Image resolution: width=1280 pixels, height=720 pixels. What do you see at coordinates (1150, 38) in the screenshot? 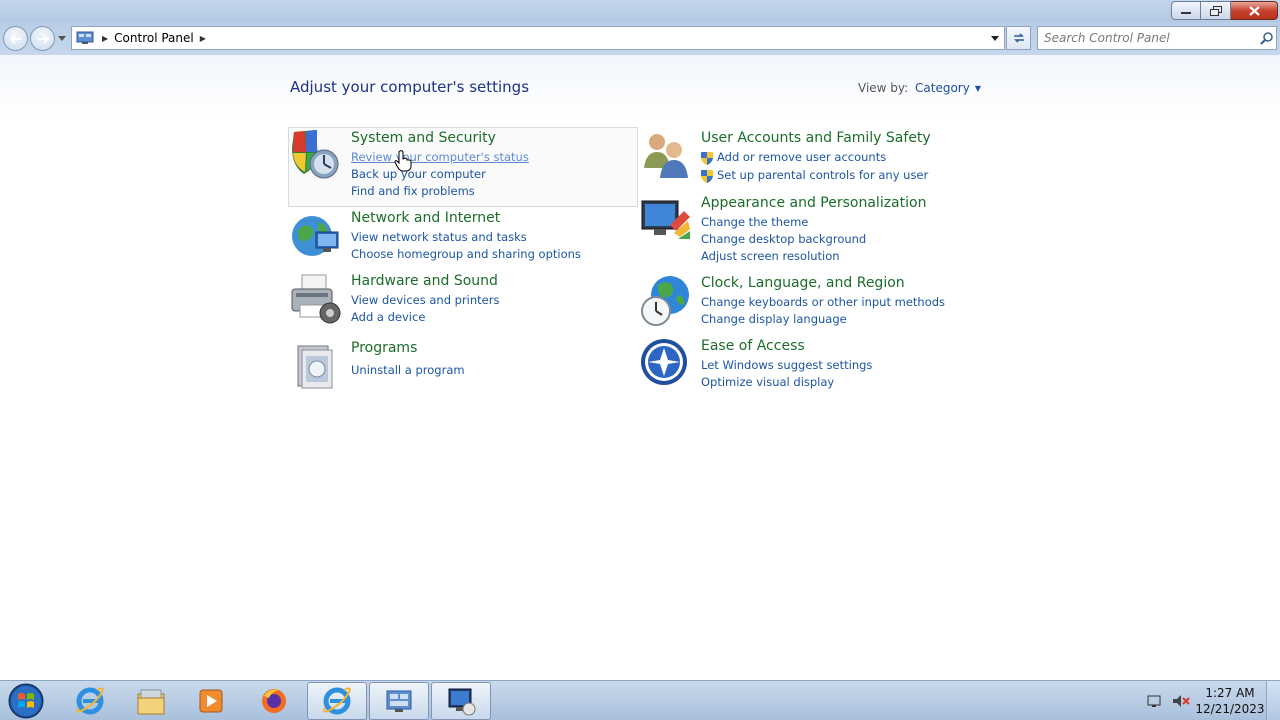
I see `search-input` at bounding box center [1150, 38].